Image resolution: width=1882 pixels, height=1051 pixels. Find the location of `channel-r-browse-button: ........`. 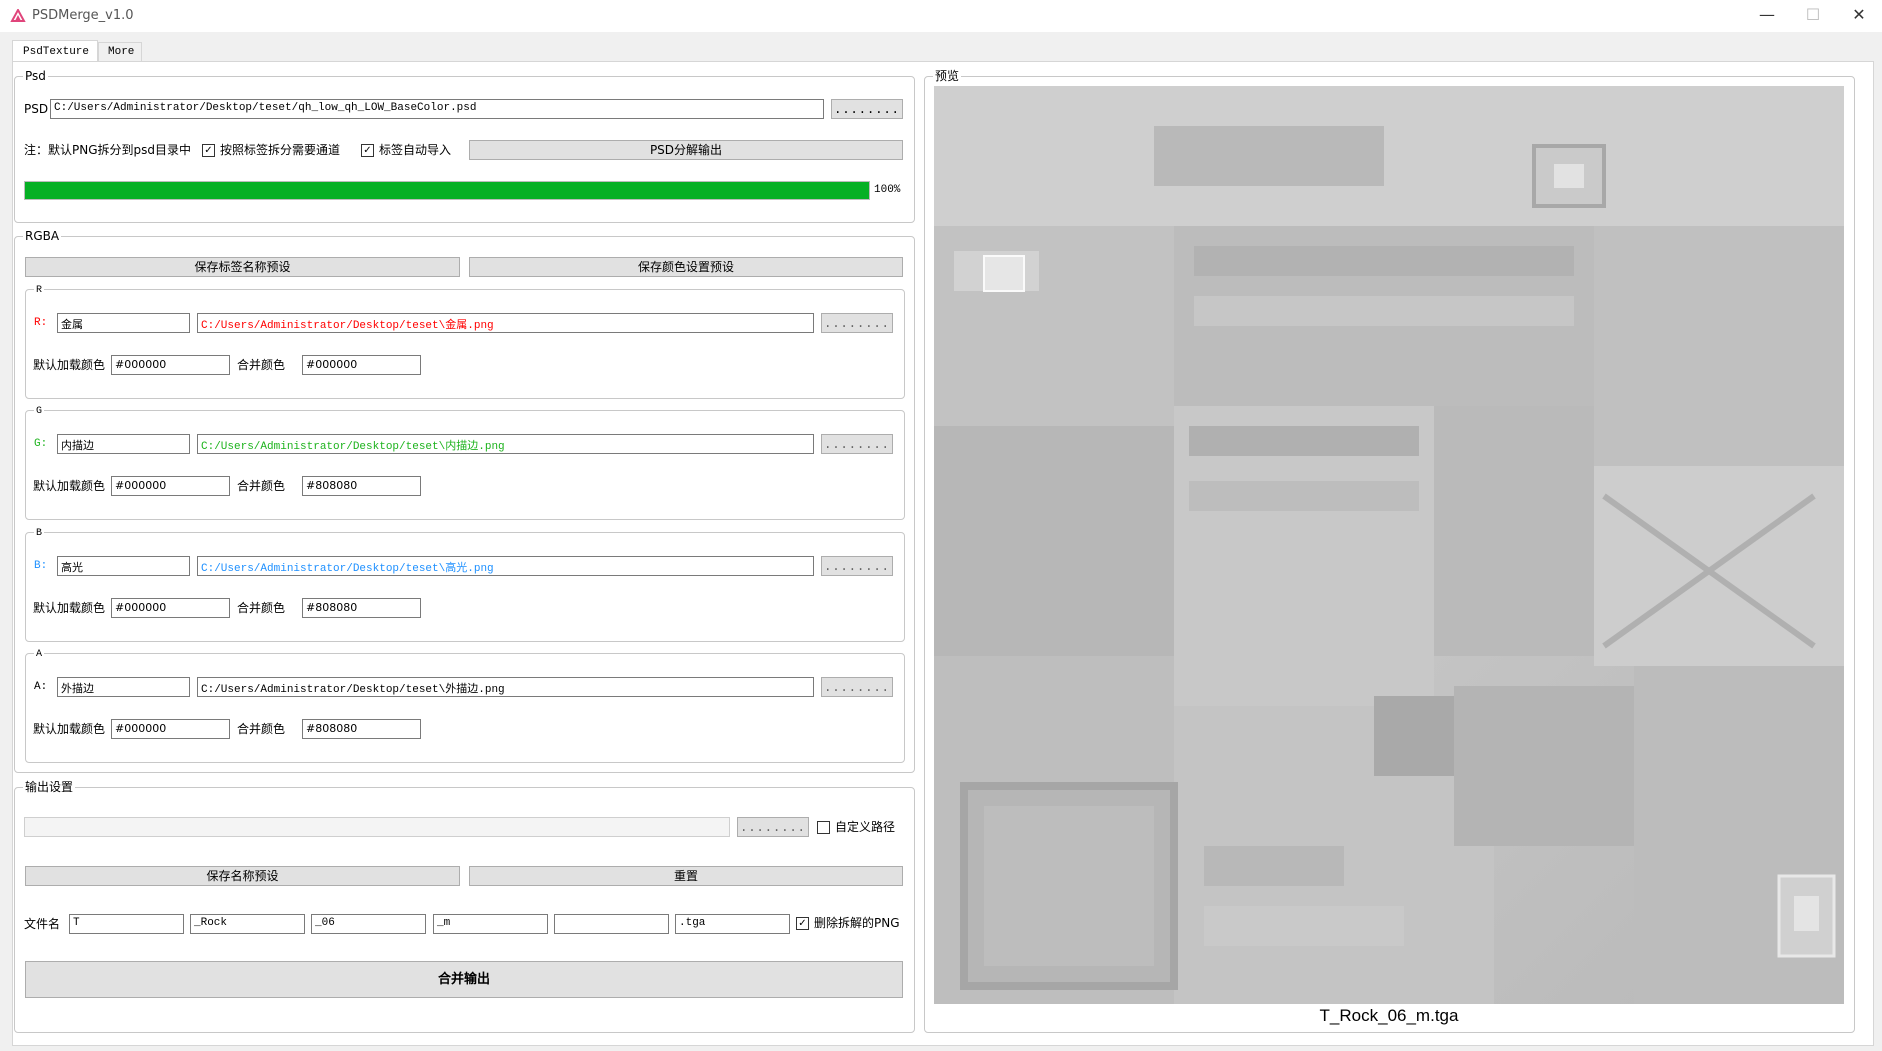

channel-r-browse-button: ........ is located at coordinates (857, 323).